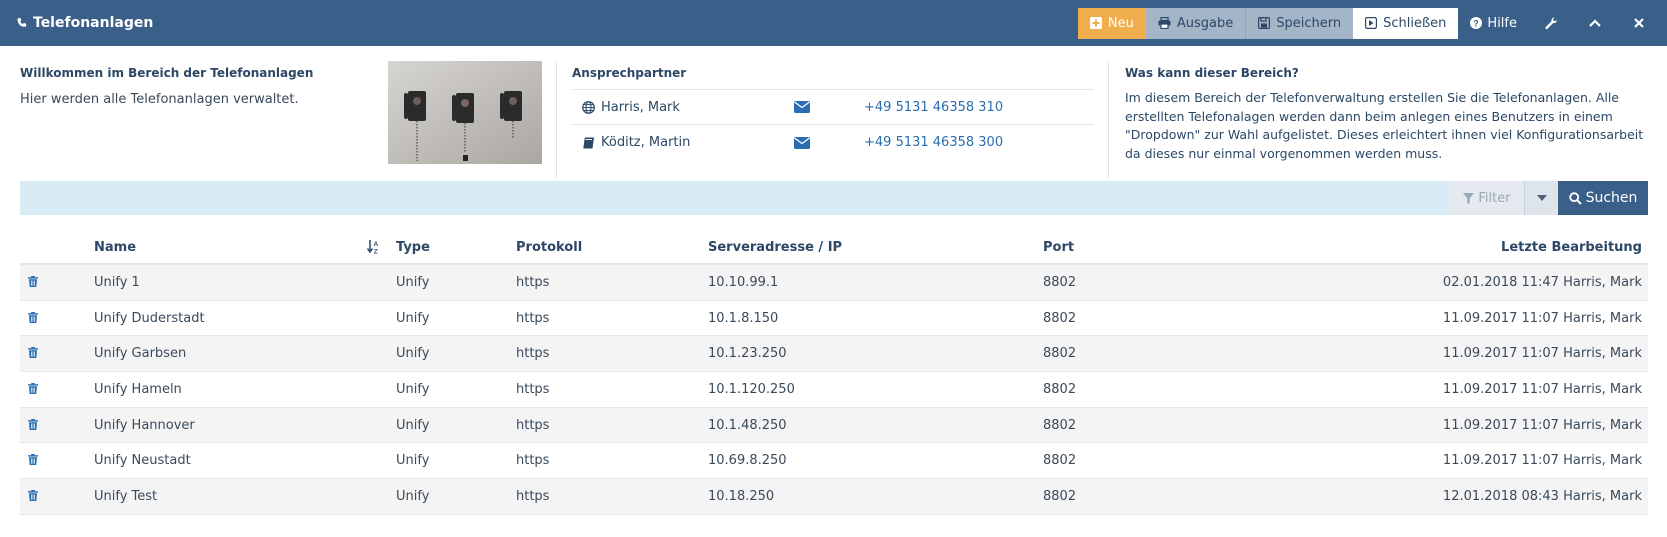  I want to click on sort-alpha-down-icon: A Z, so click(373, 249).